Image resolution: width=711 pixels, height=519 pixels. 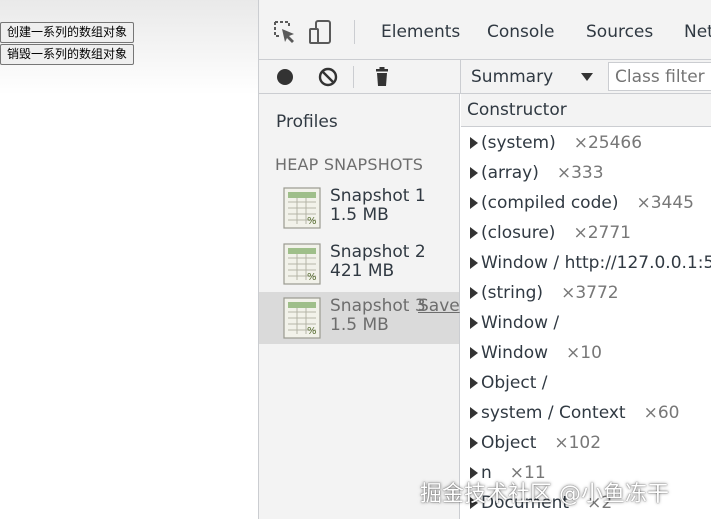 I want to click on dropdown-arrow-icon, so click(x=587, y=77).